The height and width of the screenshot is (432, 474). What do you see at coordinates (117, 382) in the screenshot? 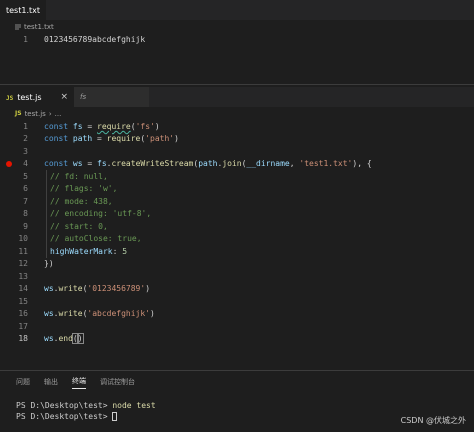
I see `tab-debug-console: 调试控制台` at bounding box center [117, 382].